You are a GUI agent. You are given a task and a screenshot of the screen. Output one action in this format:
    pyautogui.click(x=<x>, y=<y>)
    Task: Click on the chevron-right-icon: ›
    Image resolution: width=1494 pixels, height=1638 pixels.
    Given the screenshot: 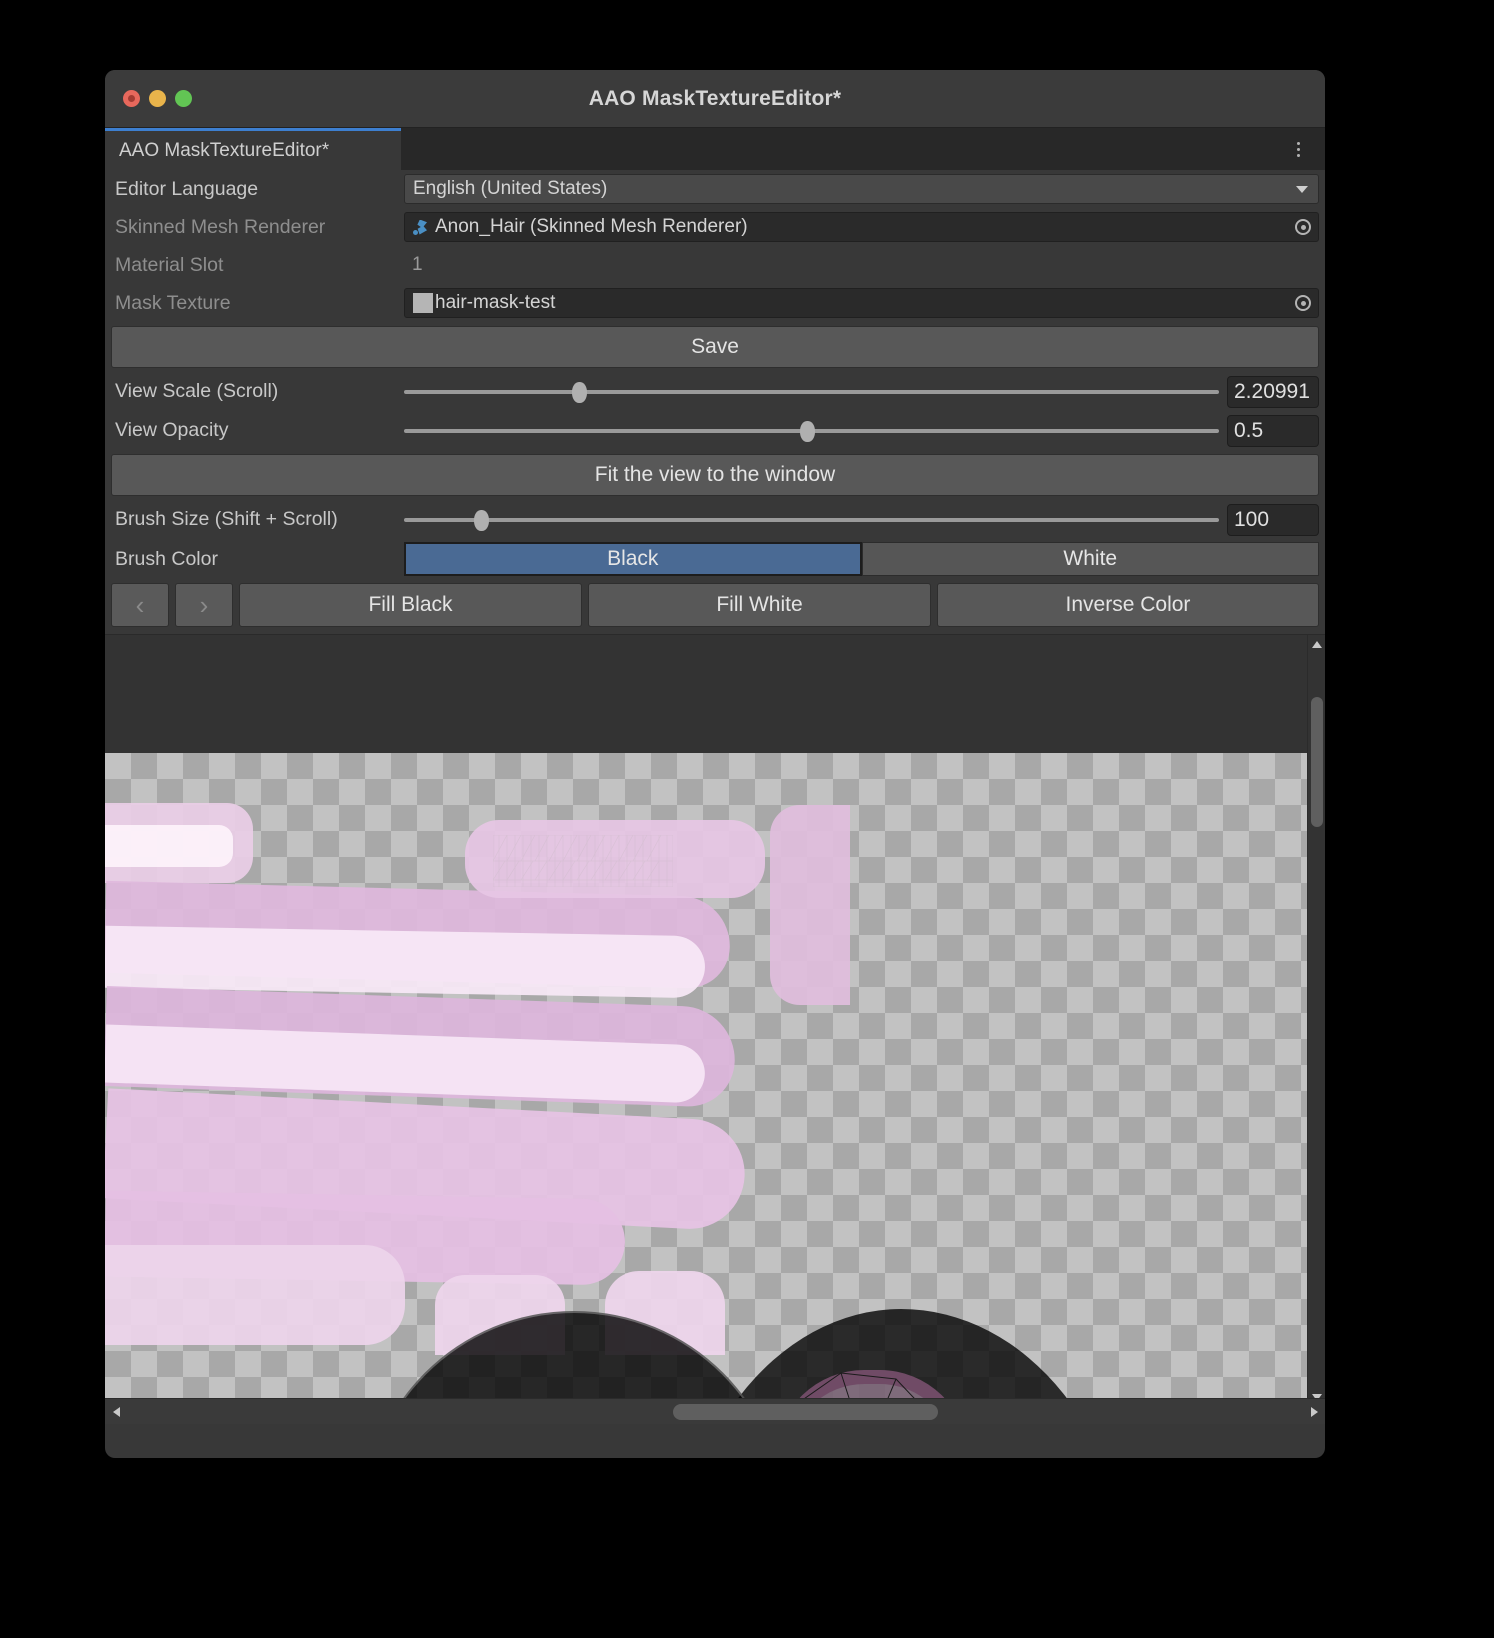 What is the action you would take?
    pyautogui.click(x=204, y=604)
    